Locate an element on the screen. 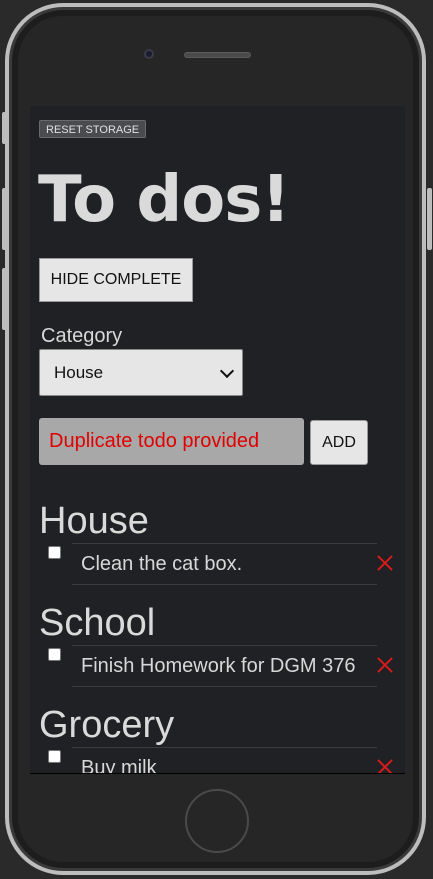 This screenshot has height=879, width=433. mute-switch is located at coordinates (4, 128).